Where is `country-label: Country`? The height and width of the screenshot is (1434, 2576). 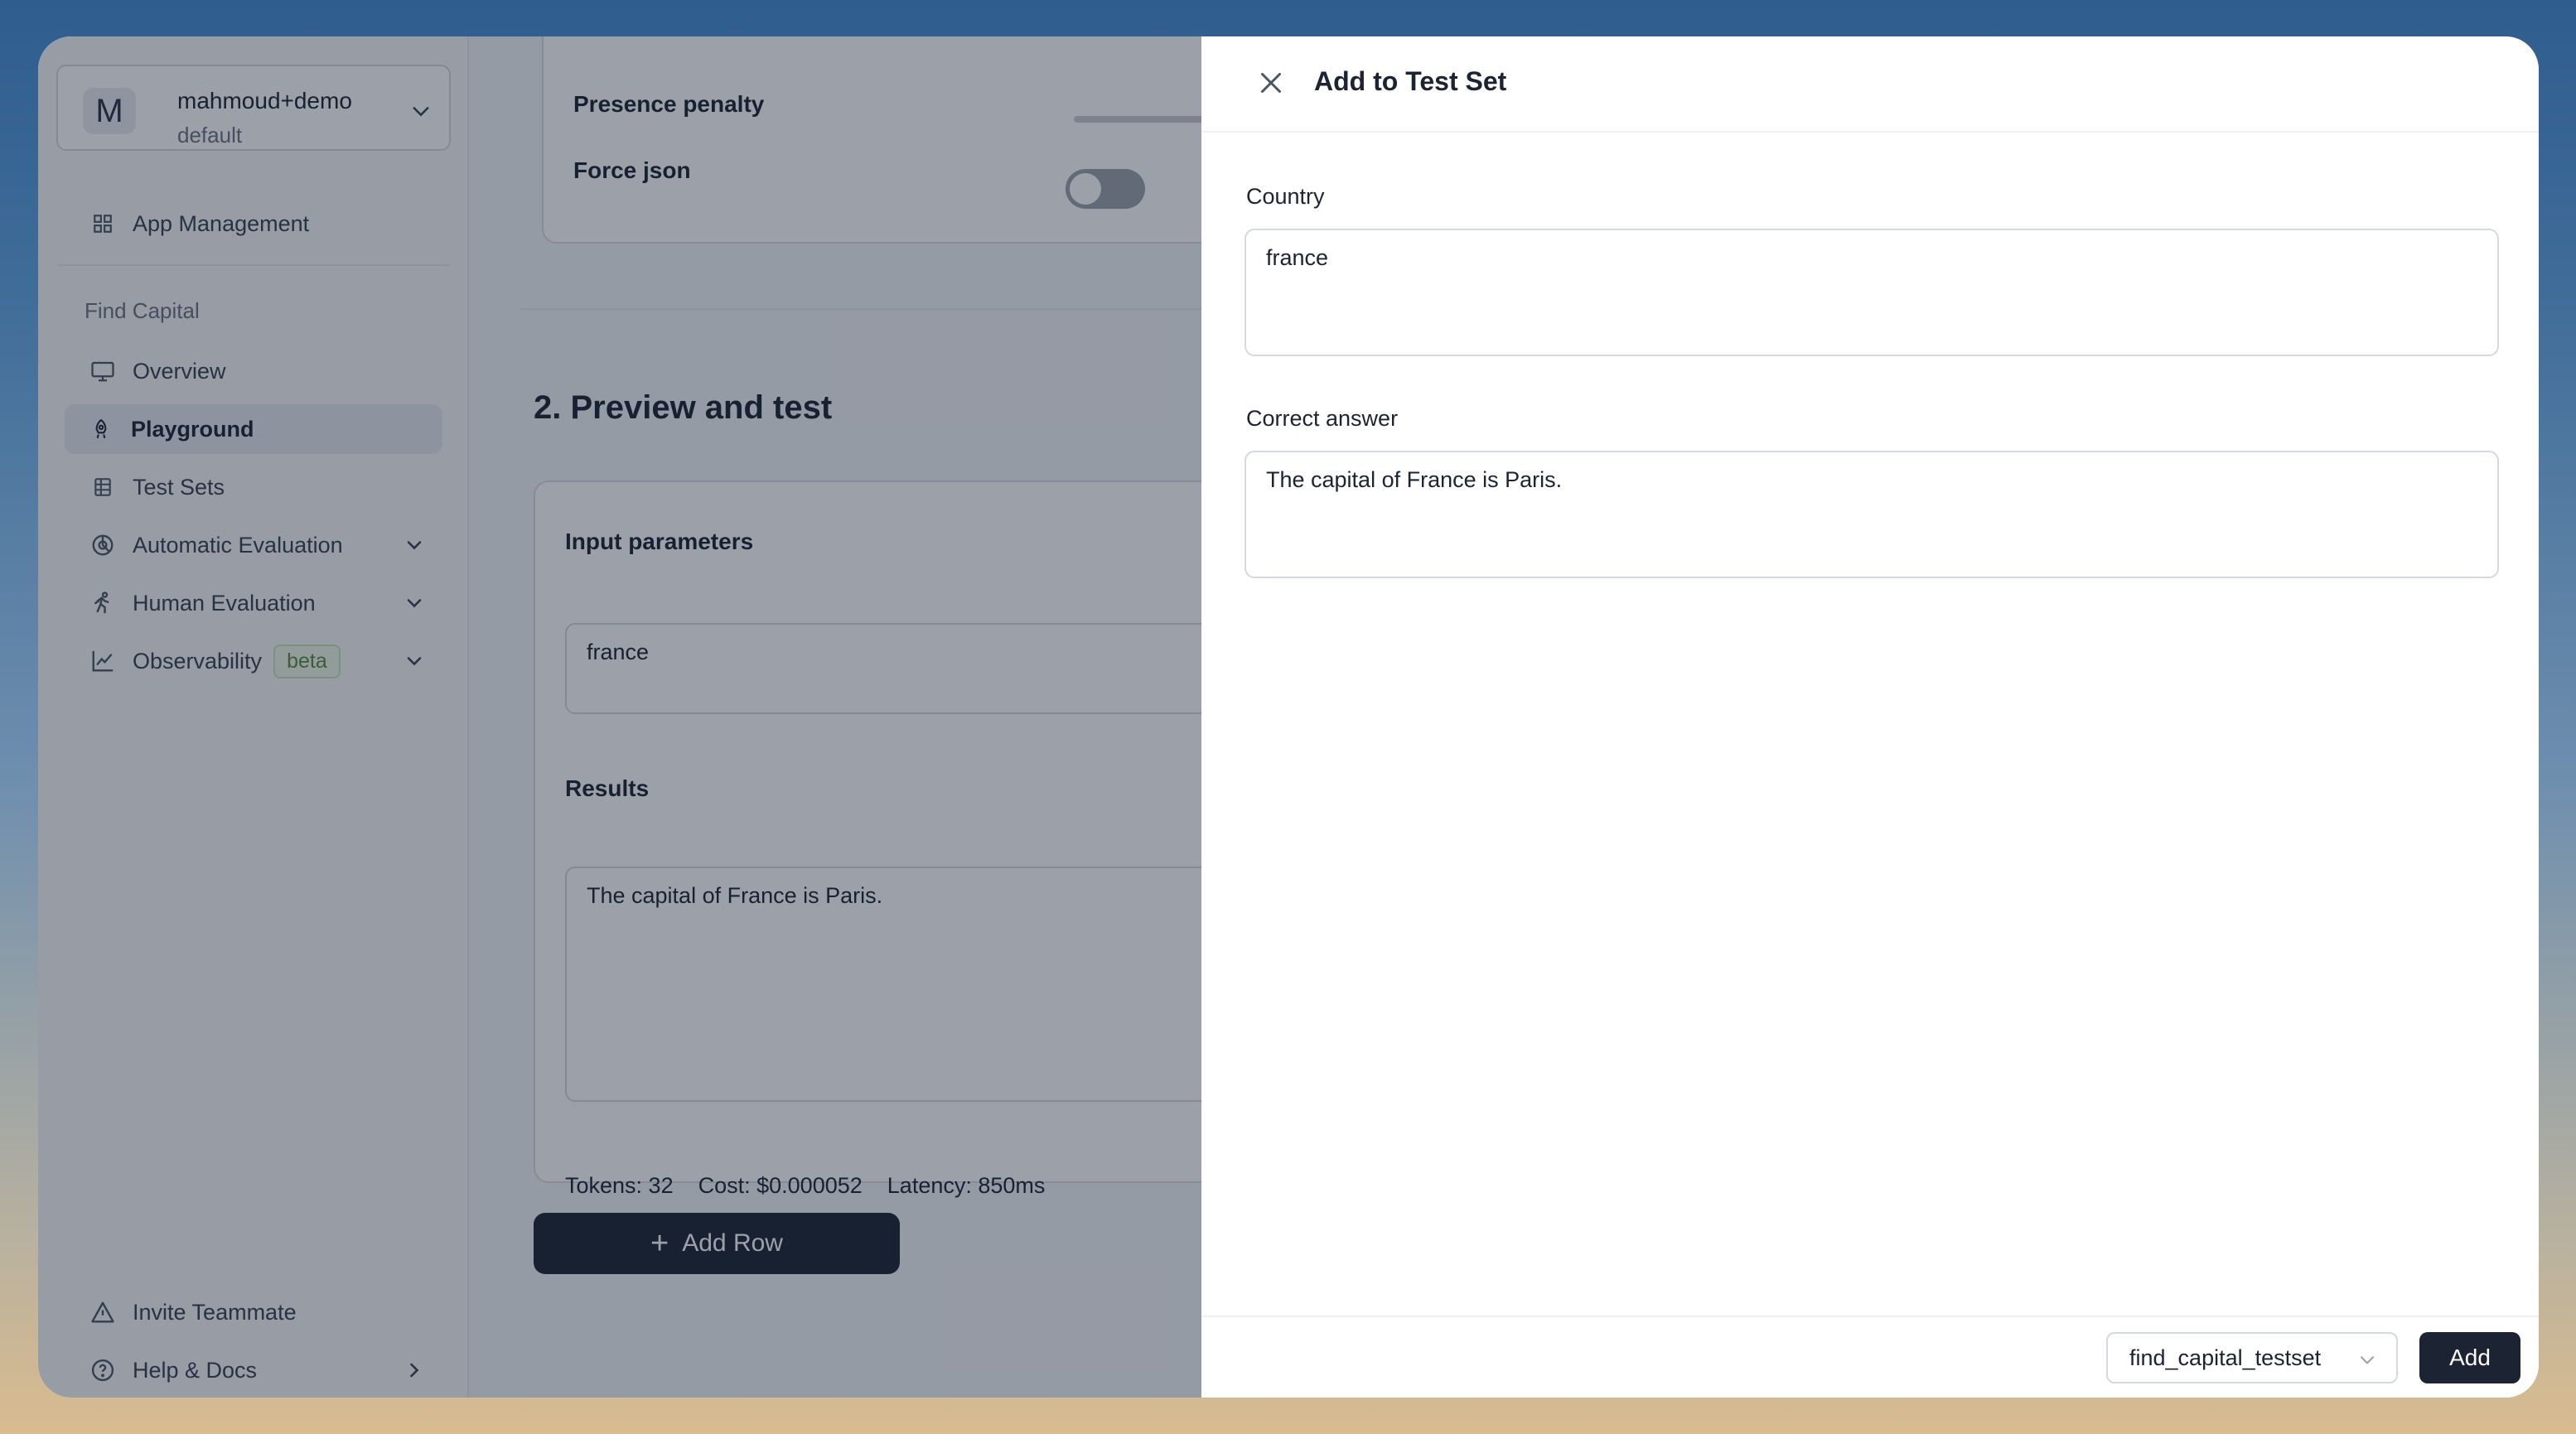
country-label: Country is located at coordinates (1285, 196).